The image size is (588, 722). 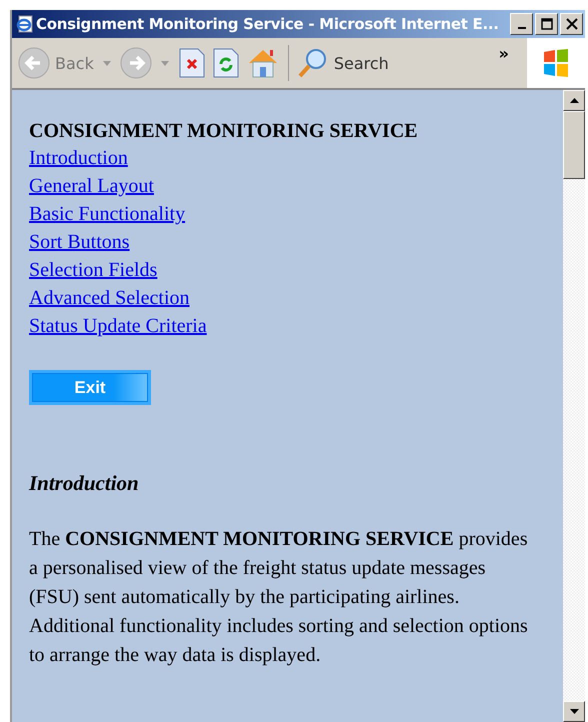 I want to click on down-arrow-icon, so click(x=574, y=711).